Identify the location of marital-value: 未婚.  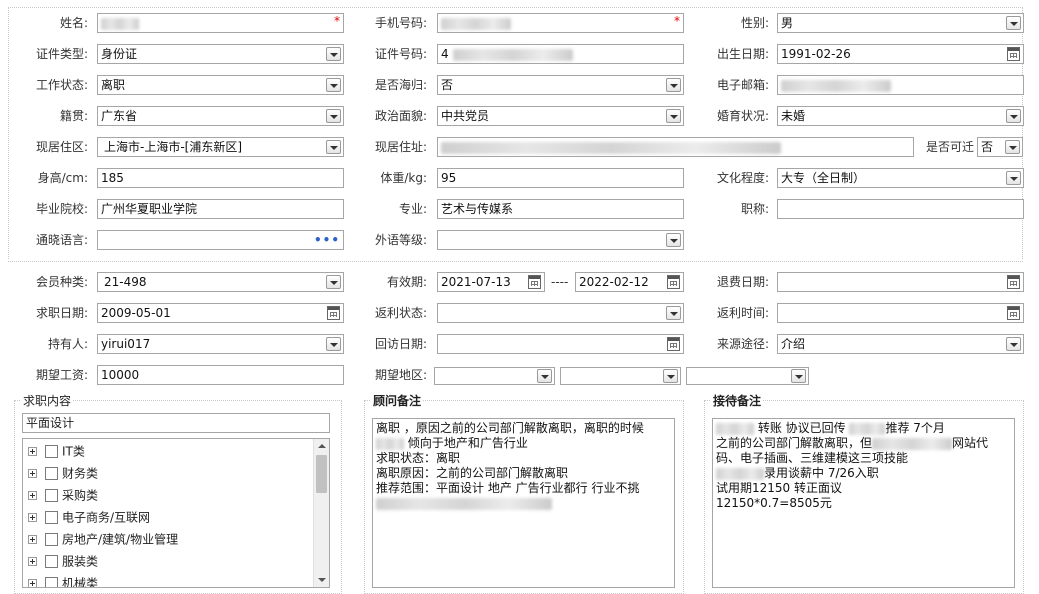
(793, 116).